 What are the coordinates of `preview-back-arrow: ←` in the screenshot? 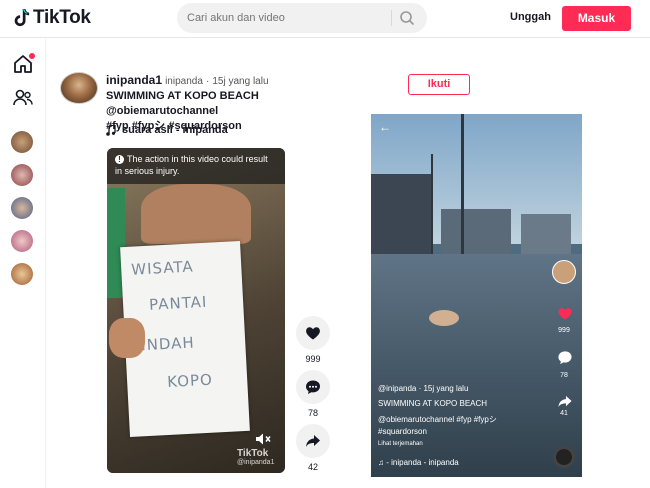 It's located at (385, 127).